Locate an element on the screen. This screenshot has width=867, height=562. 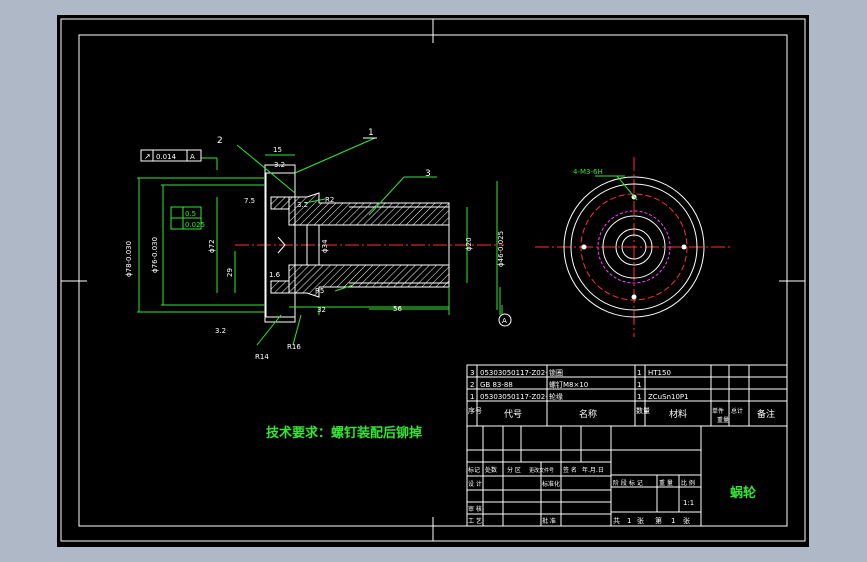
svg-text: 第 is located at coordinates (658, 520).